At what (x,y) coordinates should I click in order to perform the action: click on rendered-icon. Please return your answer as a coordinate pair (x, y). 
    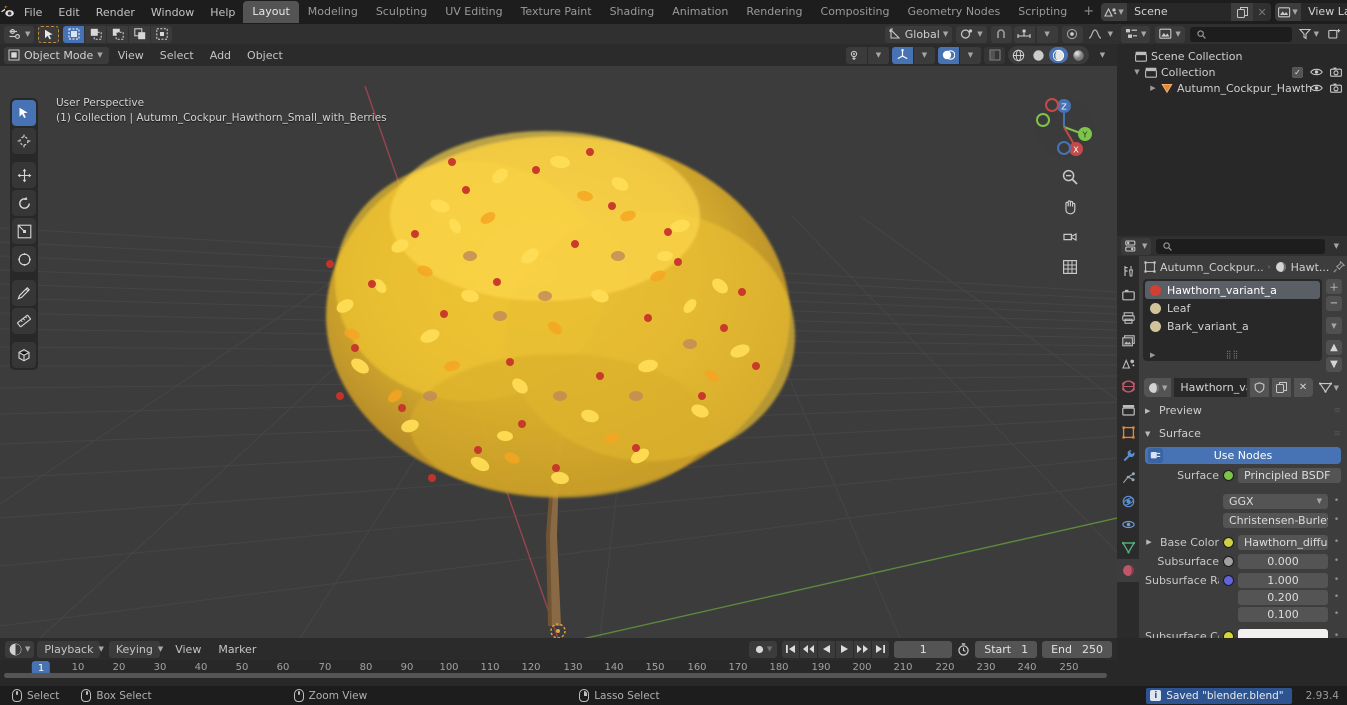
    Looking at the image, I should click on (1078, 55).